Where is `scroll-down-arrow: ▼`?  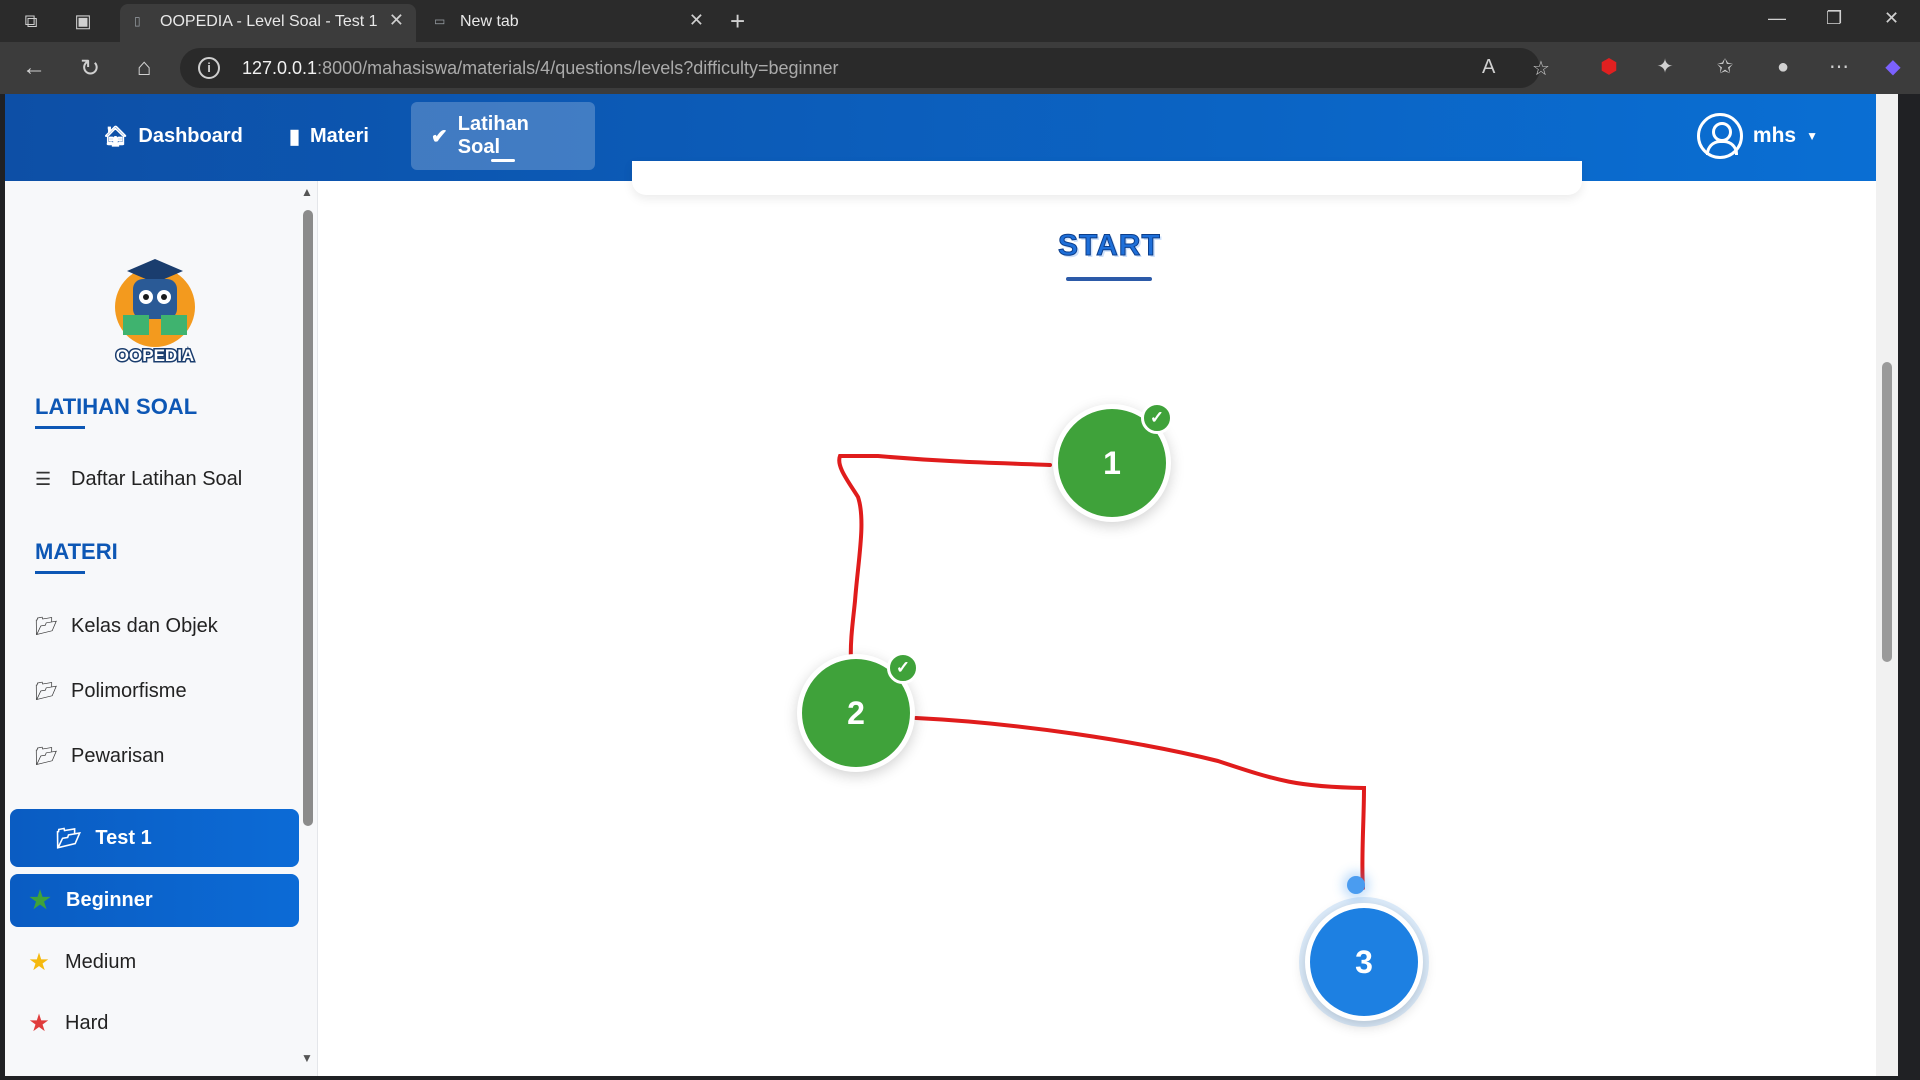
scroll-down-arrow: ▼ is located at coordinates (307, 1058).